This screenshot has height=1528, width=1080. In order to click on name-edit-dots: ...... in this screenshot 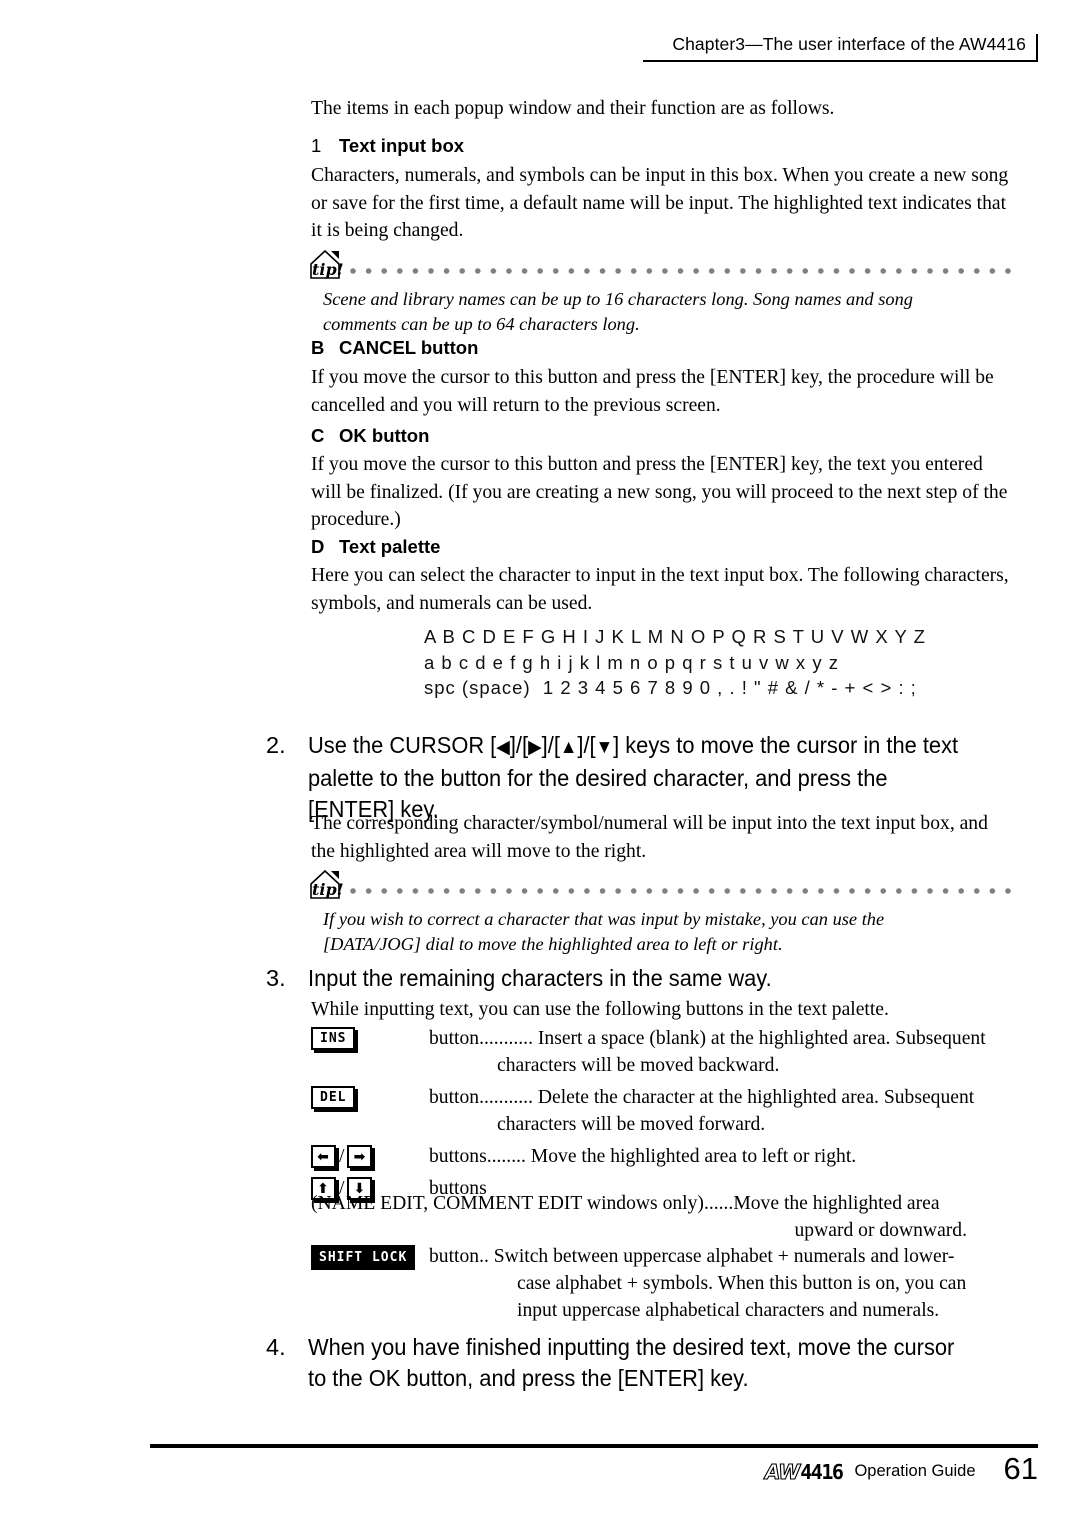, I will do `click(718, 1203)`.